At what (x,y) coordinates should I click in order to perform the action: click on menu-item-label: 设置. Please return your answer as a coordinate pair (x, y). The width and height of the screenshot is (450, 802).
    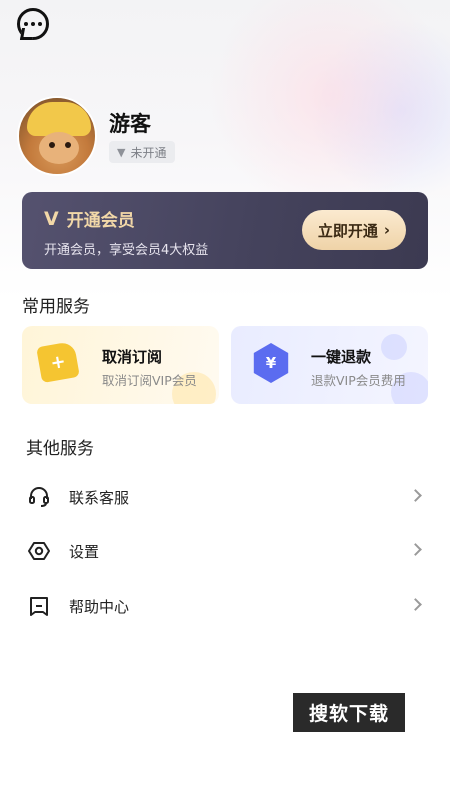
    Looking at the image, I should click on (84, 552).